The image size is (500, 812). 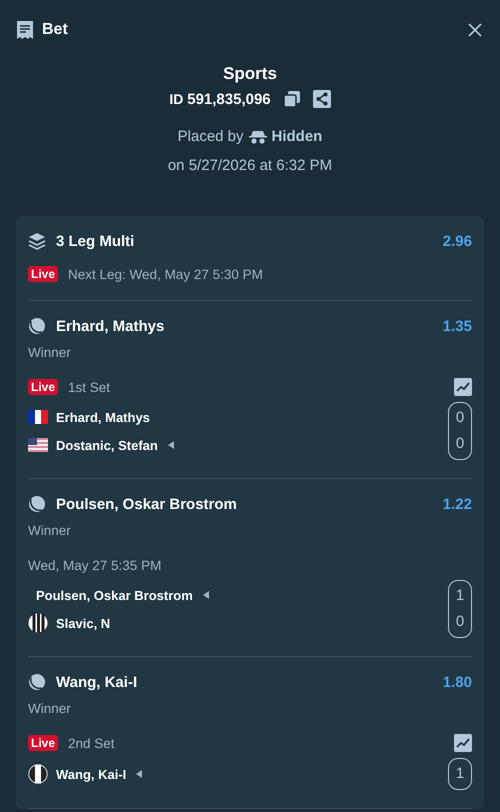 I want to click on placed-by-label: Placed by, so click(x=211, y=136).